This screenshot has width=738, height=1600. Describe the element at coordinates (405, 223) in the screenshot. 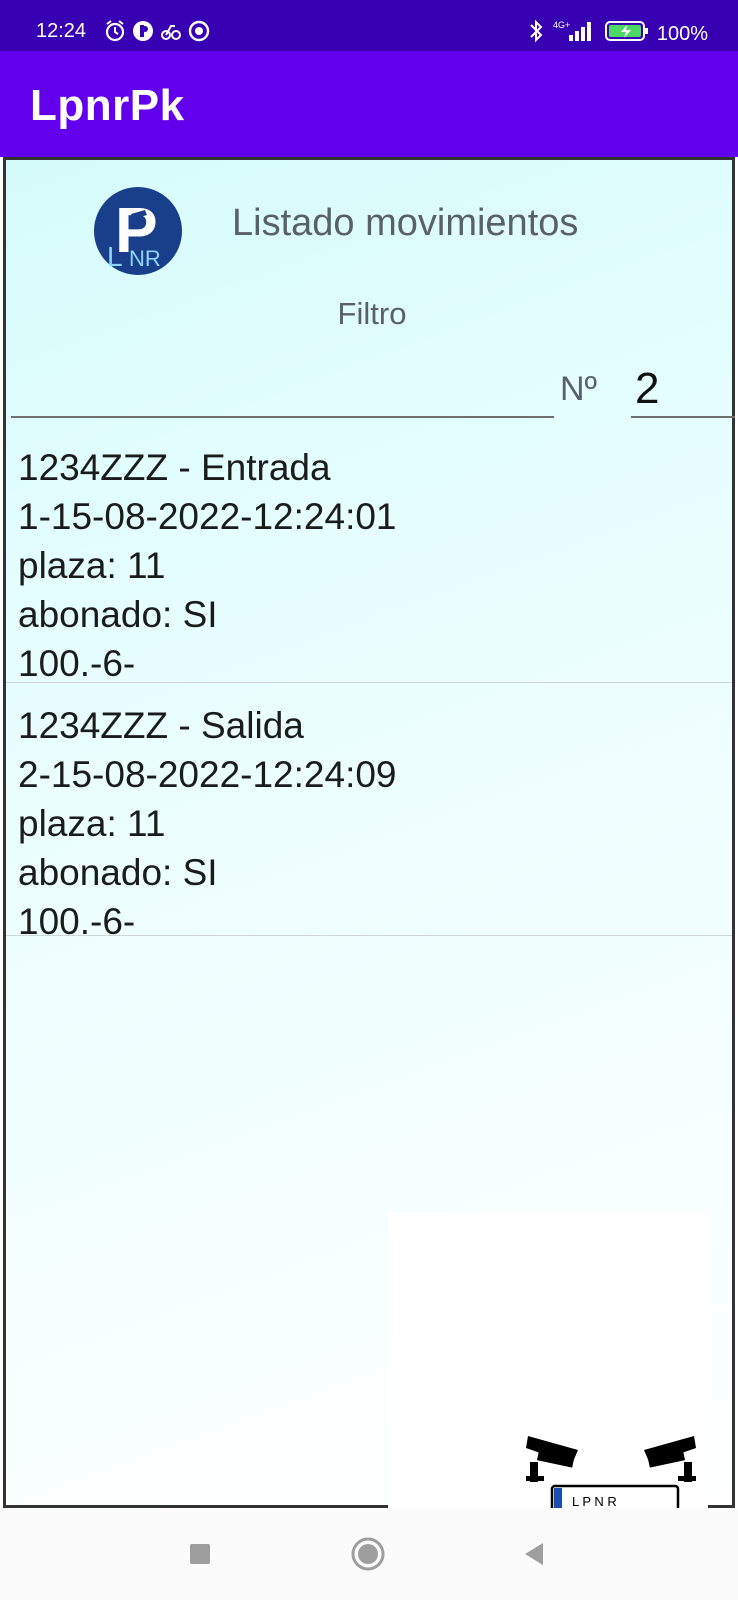

I see `screen-title: Listado movimientos` at that location.